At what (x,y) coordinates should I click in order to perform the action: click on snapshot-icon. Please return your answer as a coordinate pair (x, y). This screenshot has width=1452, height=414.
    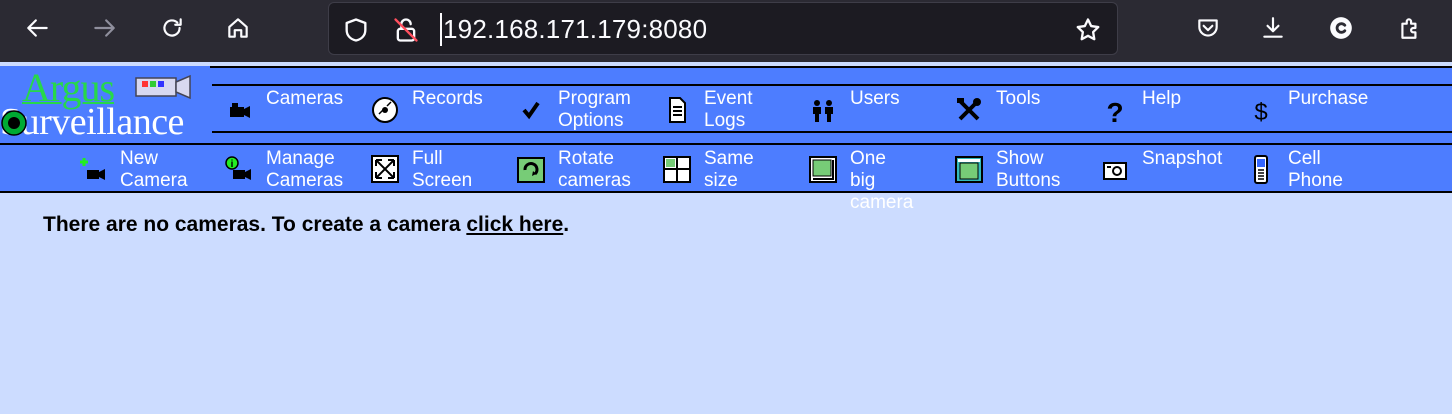
    Looking at the image, I should click on (1115, 169).